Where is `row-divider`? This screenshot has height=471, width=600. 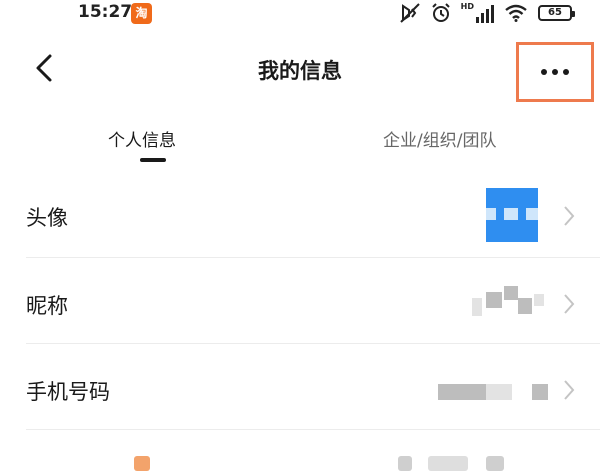 row-divider is located at coordinates (313, 429).